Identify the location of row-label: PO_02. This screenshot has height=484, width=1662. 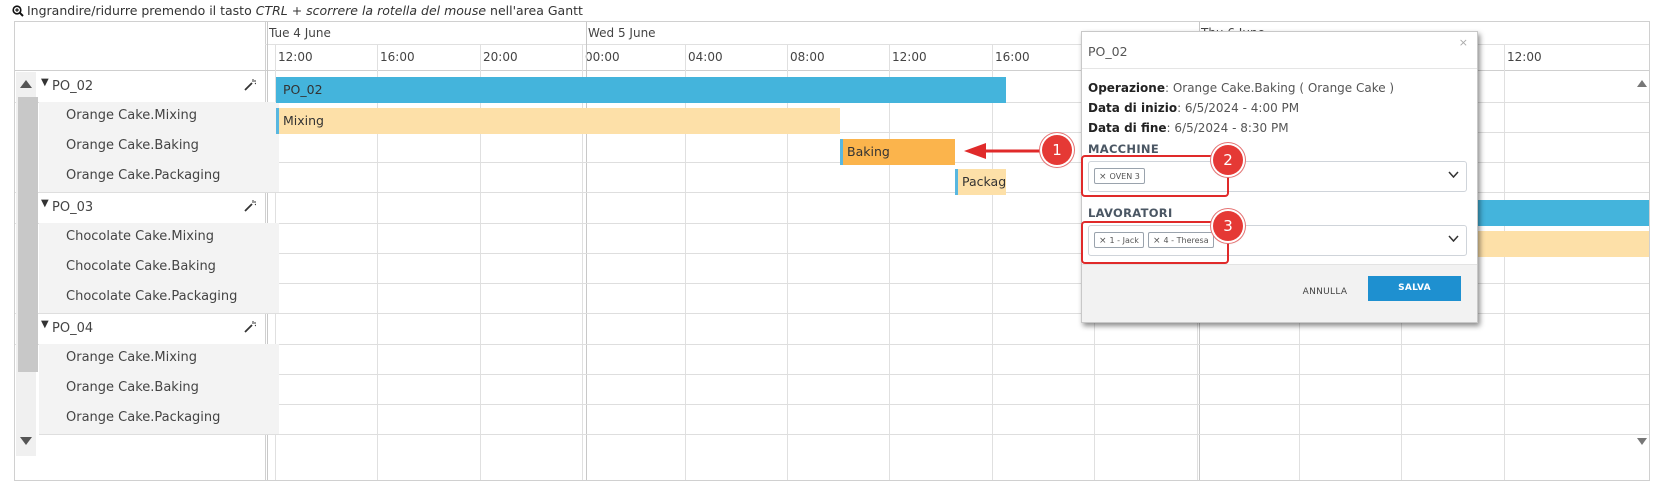
(73, 86).